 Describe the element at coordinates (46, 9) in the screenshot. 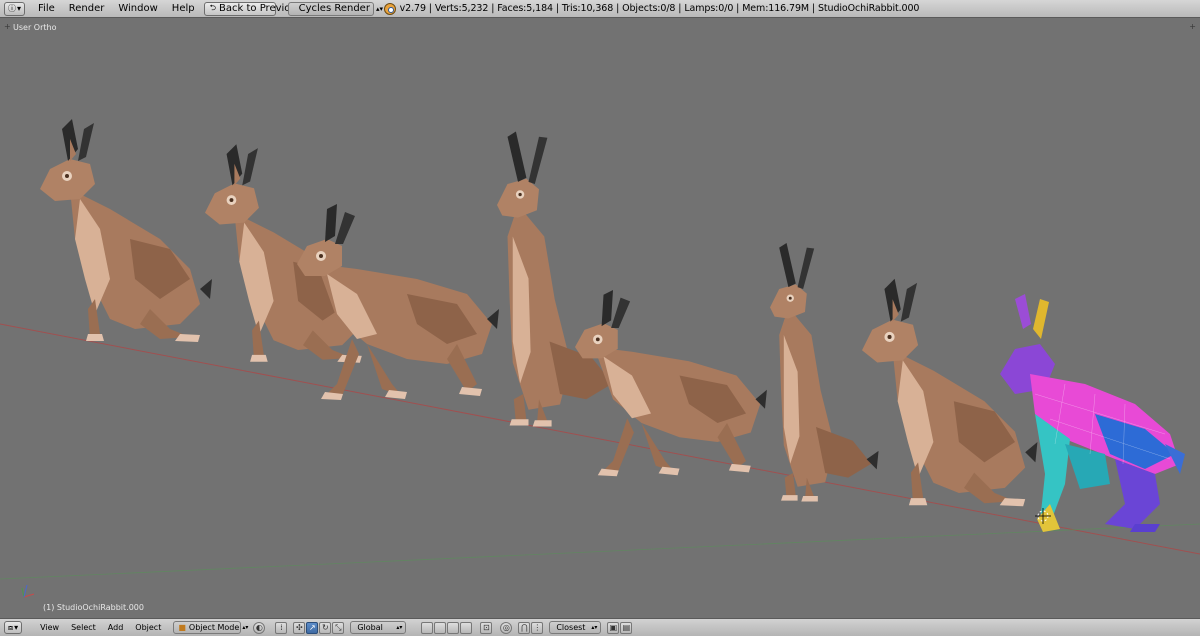

I see `menu-file: File` at that location.